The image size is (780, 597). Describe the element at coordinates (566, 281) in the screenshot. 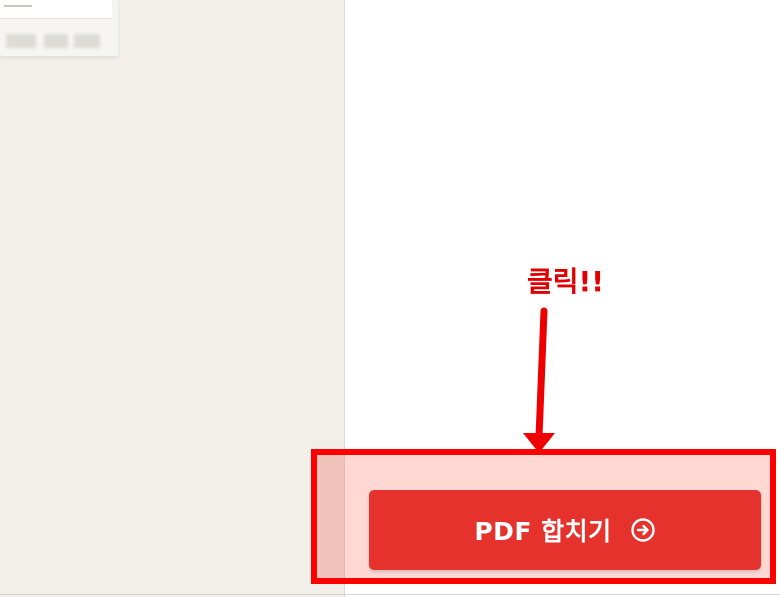

I see `click-callout: 클릭!!` at that location.